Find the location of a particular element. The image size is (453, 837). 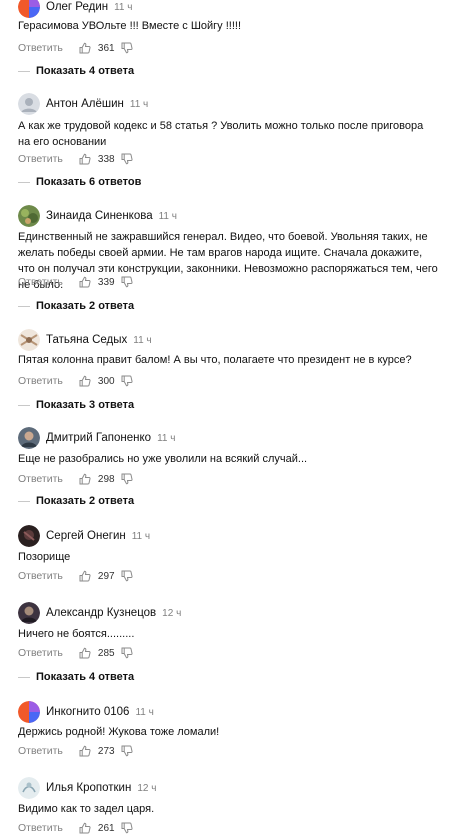

comment-text: Держись родной! Жукова тоже ломали! is located at coordinates (119, 732).